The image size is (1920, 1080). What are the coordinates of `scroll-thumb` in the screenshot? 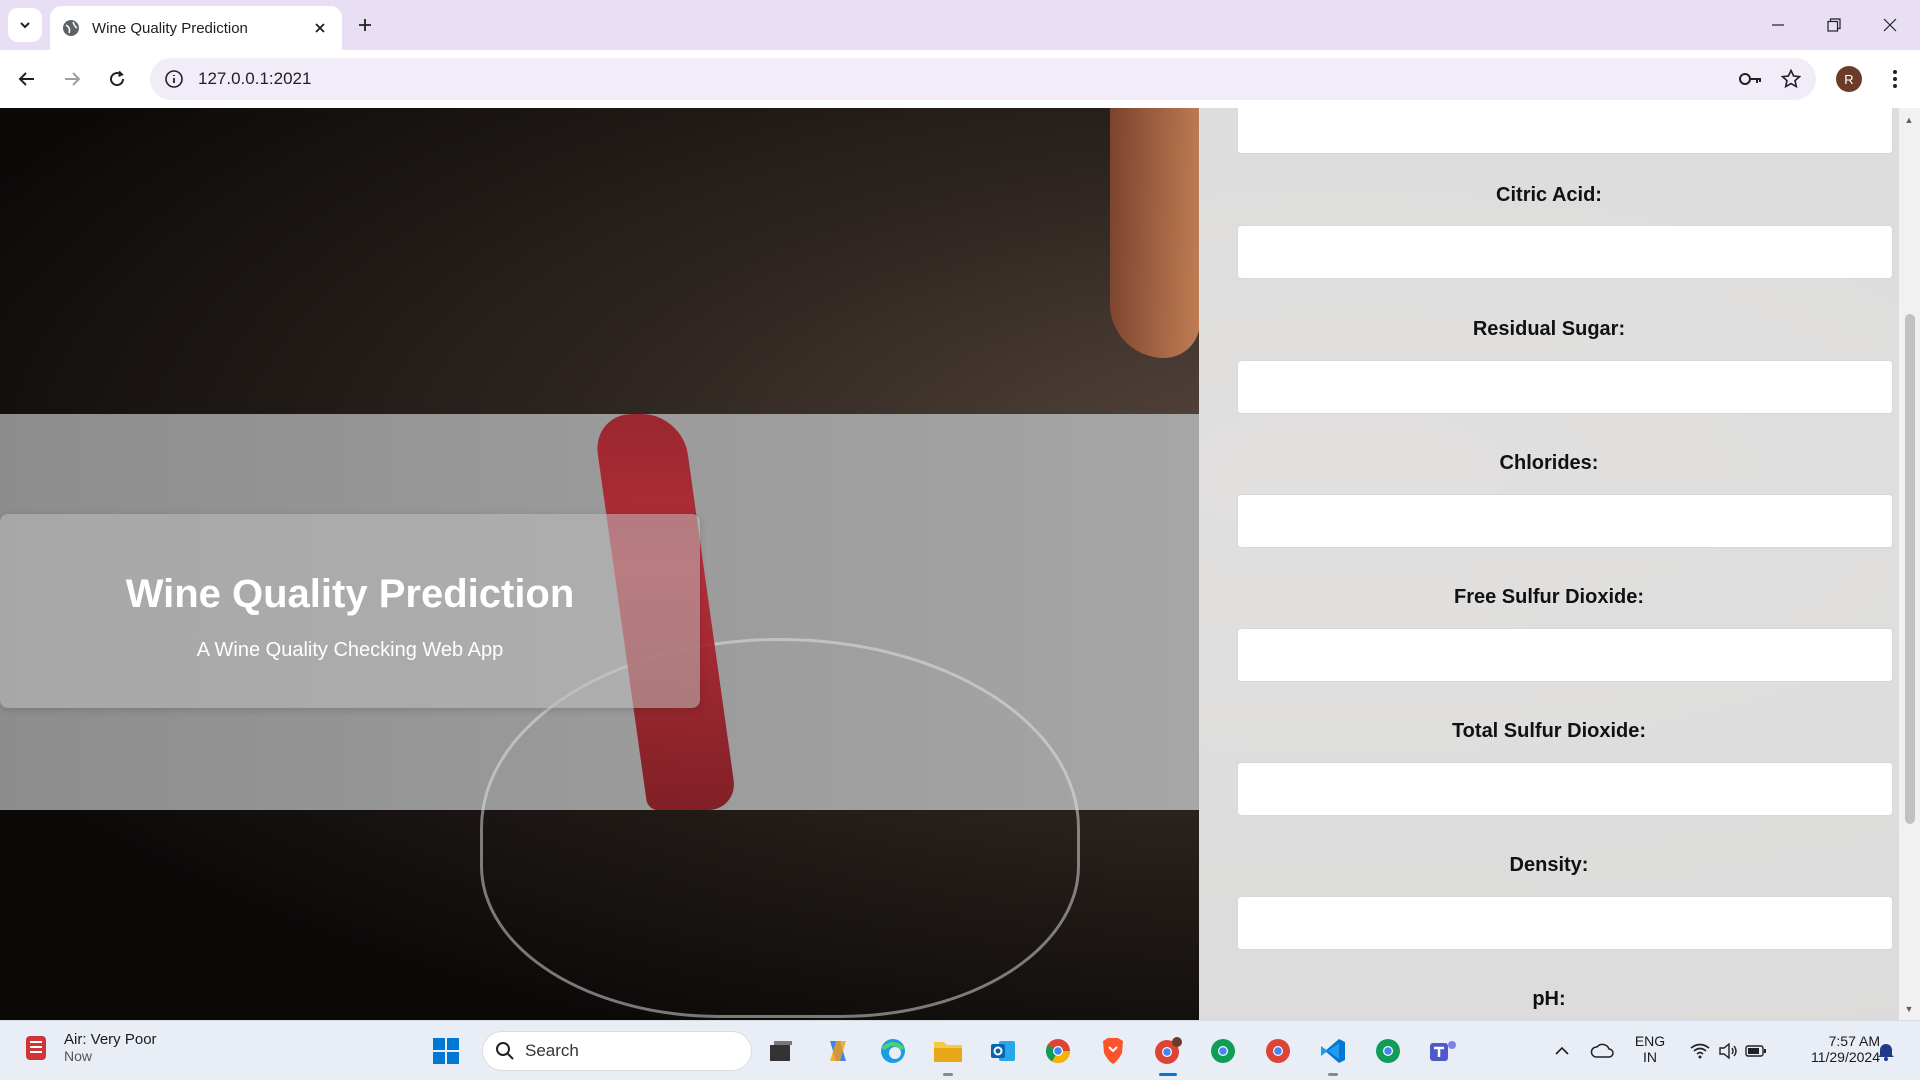 It's located at (1910, 569).